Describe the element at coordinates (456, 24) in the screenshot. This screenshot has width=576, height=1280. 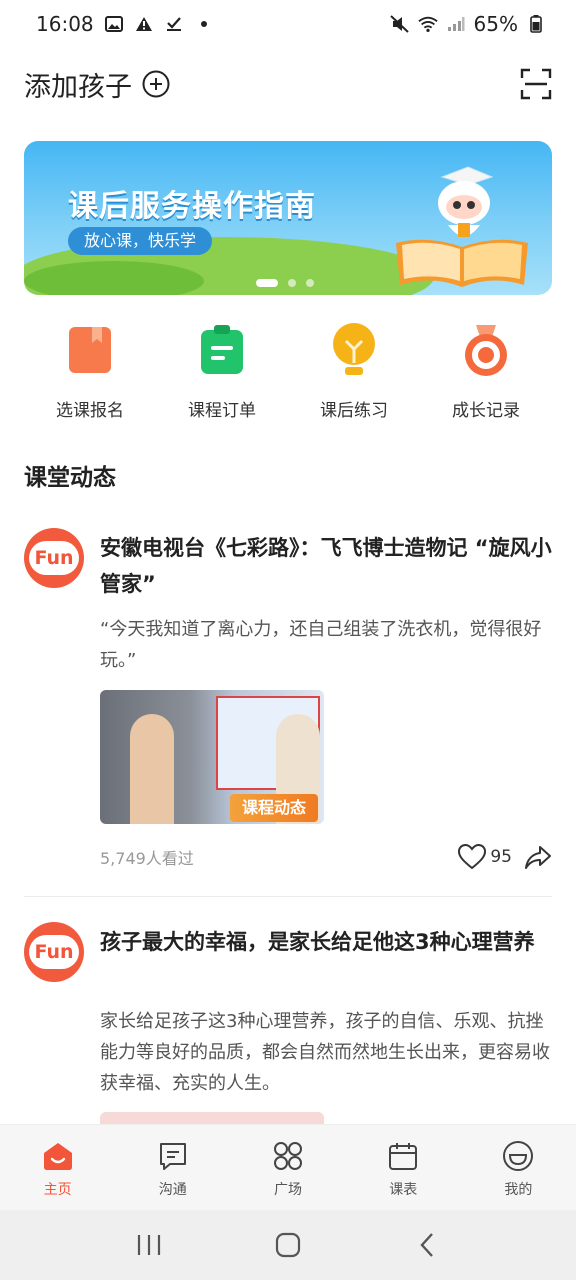
I see `signal-icon` at that location.